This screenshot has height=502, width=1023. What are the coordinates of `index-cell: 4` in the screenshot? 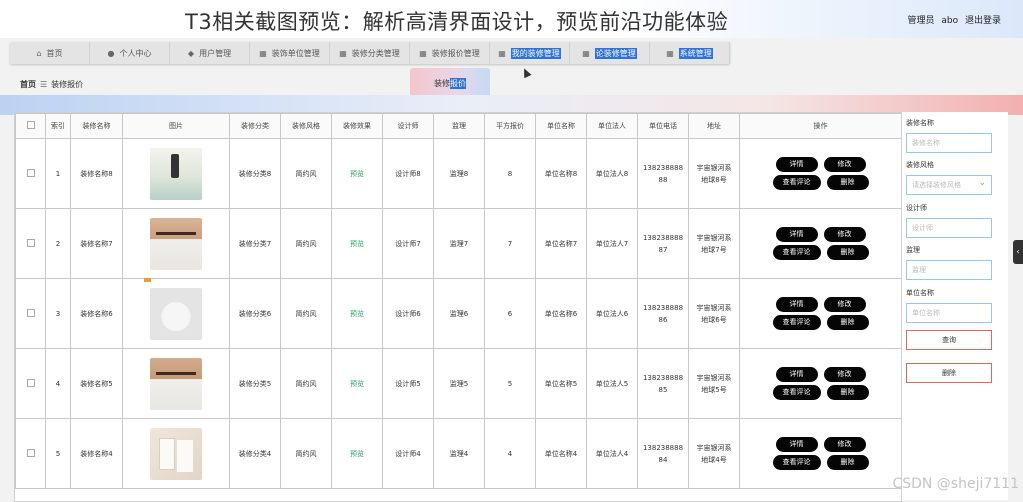 It's located at (58, 383).